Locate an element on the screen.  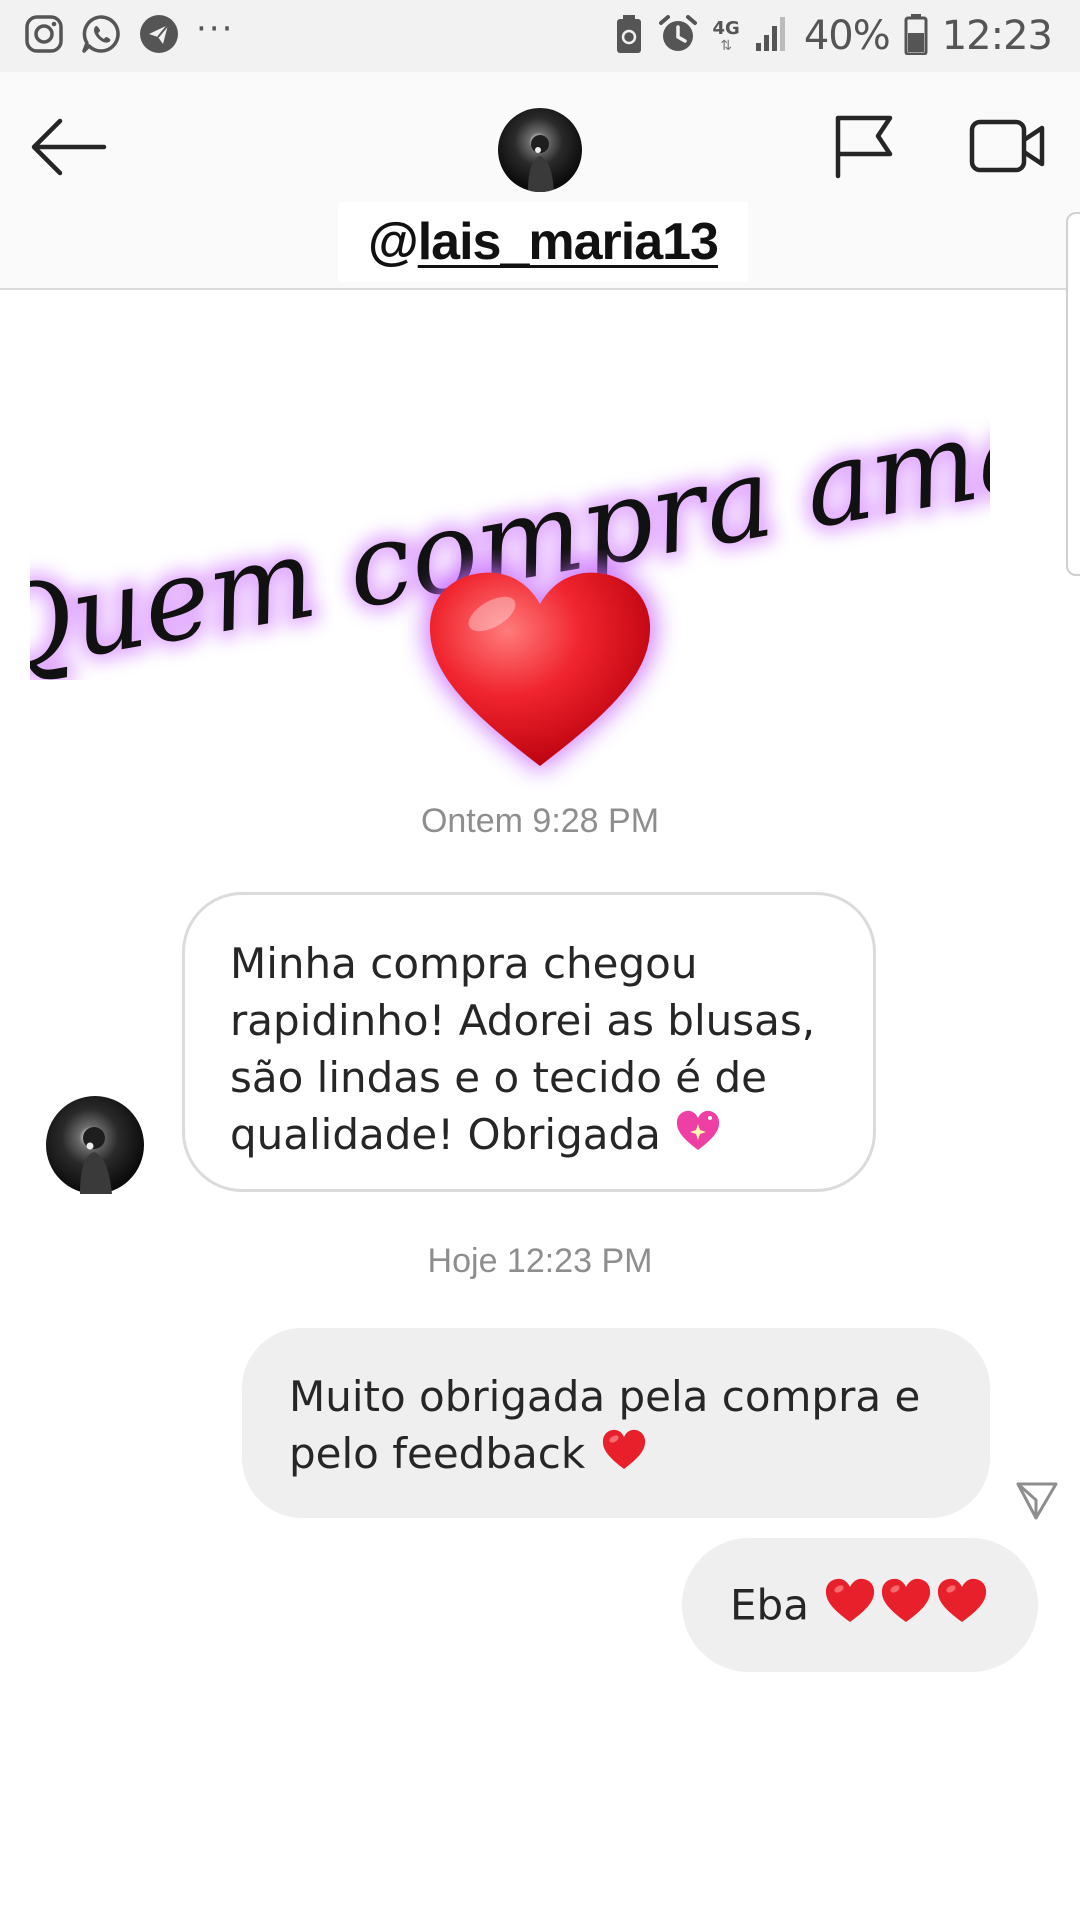
message-line: pelo feedback is located at coordinates (437, 1453).